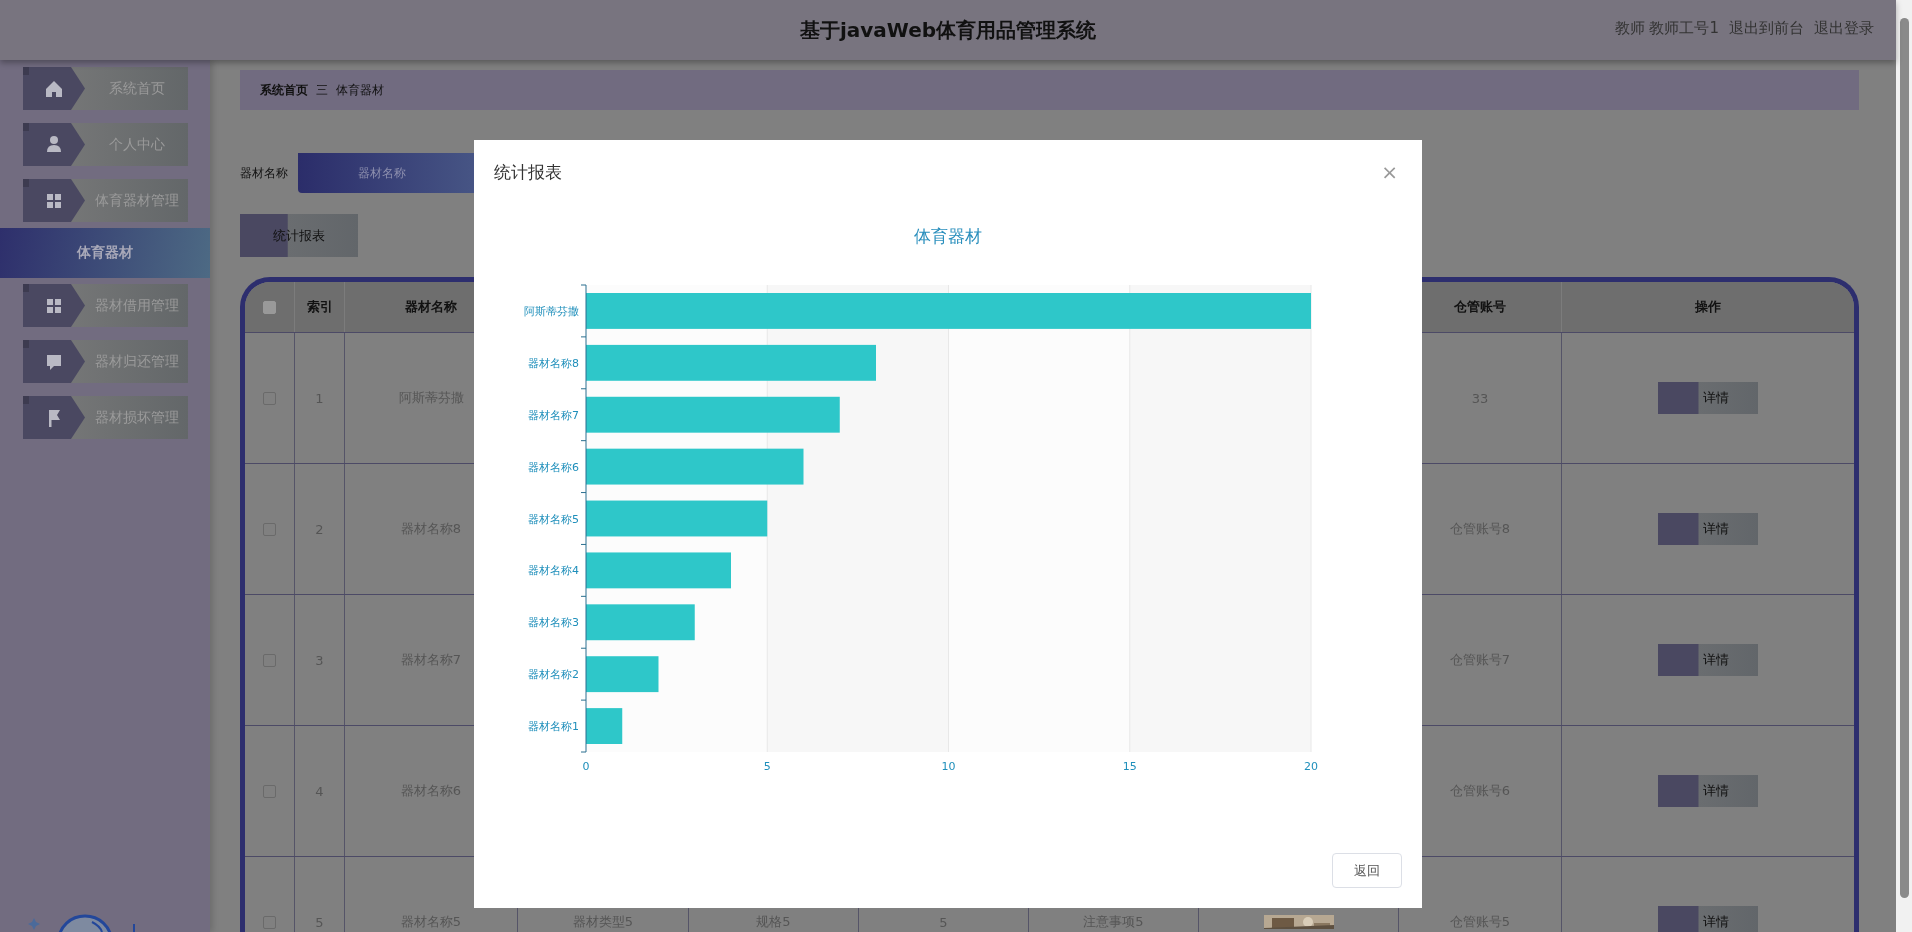 The height and width of the screenshot is (932, 1912). What do you see at coordinates (319, 307) in the screenshot?
I see `column-header: 索引` at bounding box center [319, 307].